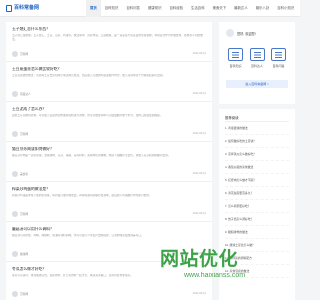 The height and width of the screenshot is (300, 320). What do you see at coordinates (257, 54) in the screenshot?
I see `person-icon` at bounding box center [257, 54].